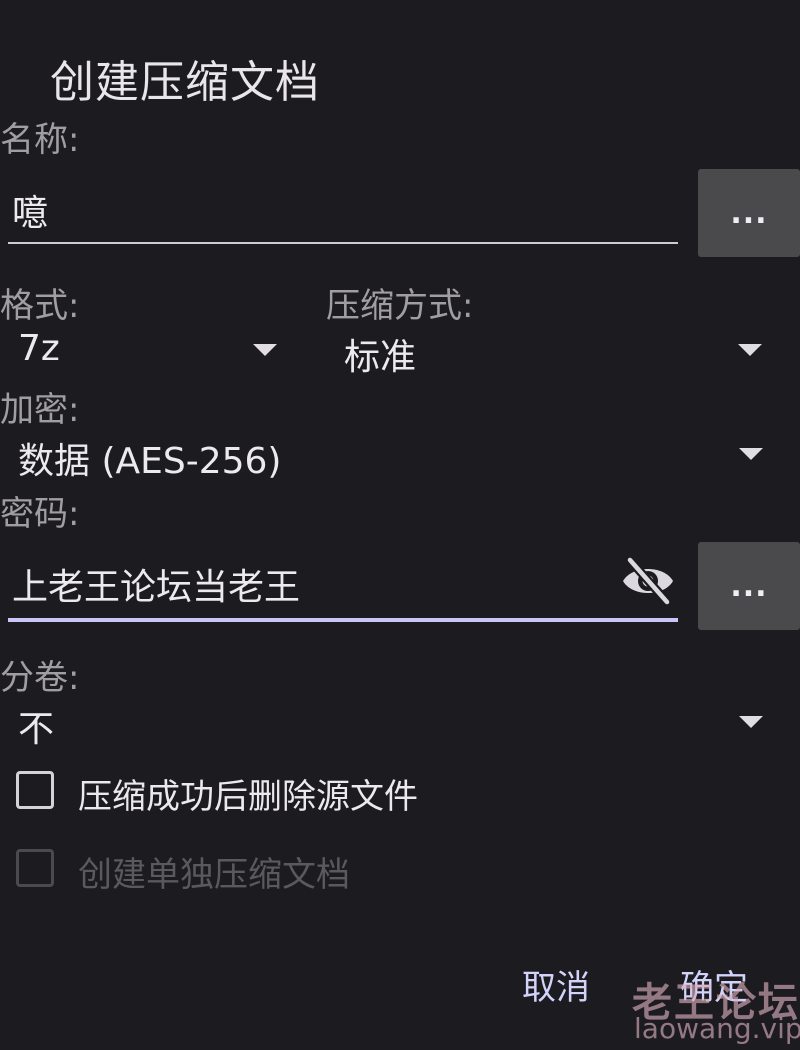  I want to click on delete-source-option: 压缩成功后删除源文件, so click(296, 790).